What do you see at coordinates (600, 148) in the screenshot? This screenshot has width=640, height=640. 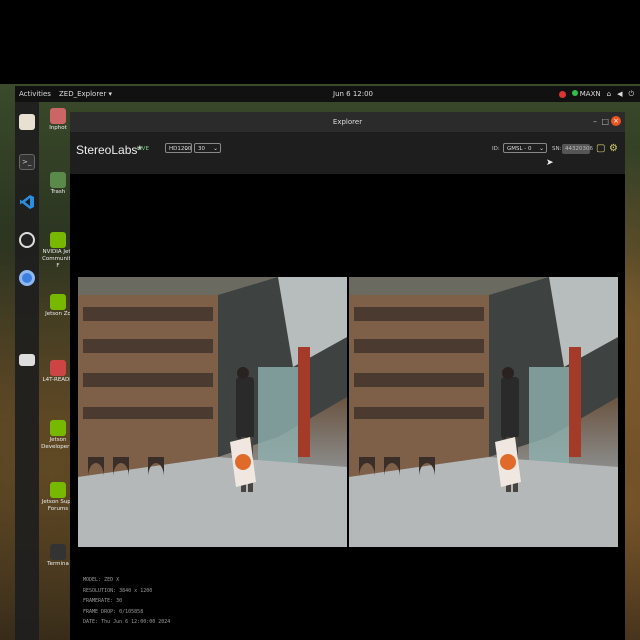 I see `record-toggle-icon: ▢` at bounding box center [600, 148].